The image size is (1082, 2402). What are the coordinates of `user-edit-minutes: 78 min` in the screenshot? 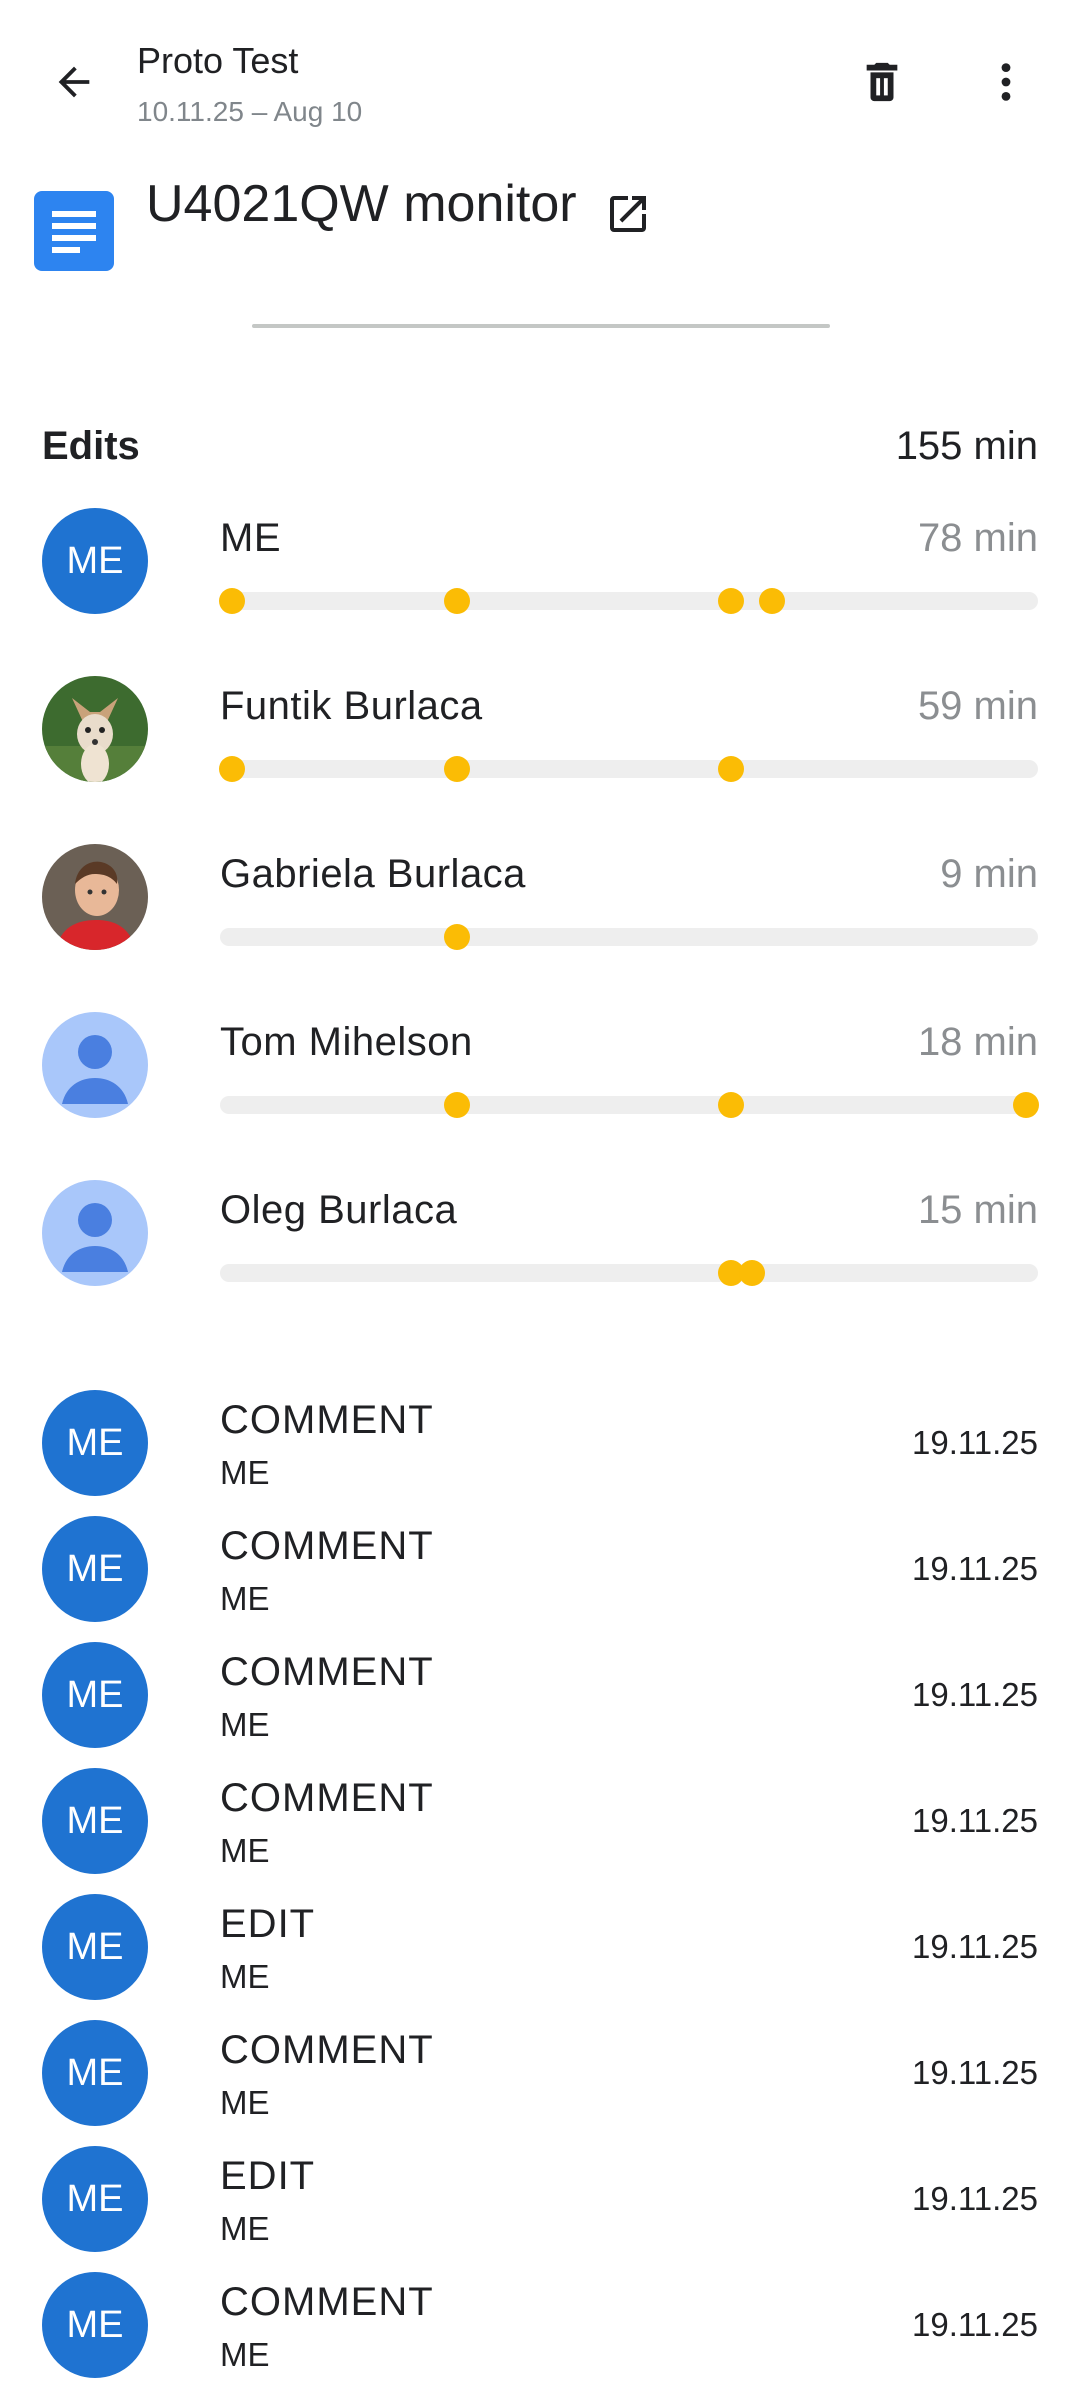 It's located at (977, 538).